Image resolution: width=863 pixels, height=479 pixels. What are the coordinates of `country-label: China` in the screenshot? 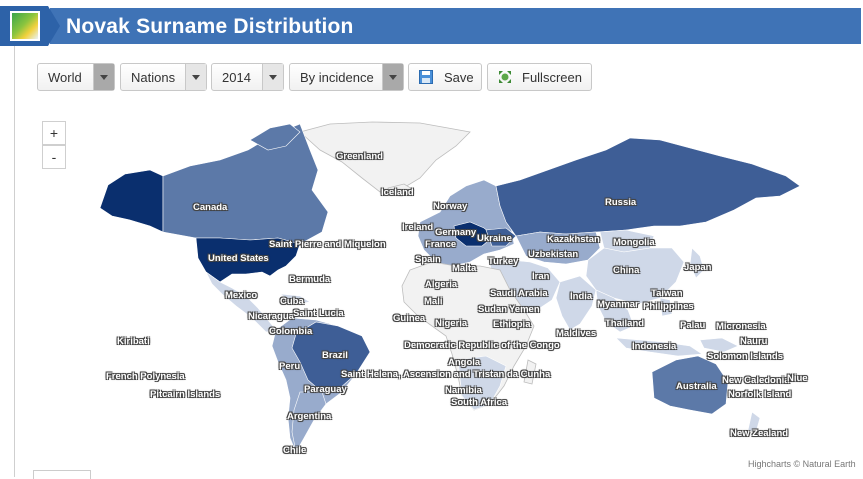 It's located at (626, 270).